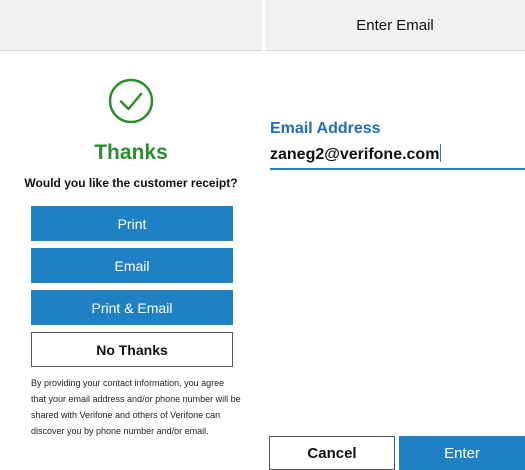  I want to click on print-and-email-button: Print & Email, so click(132, 307).